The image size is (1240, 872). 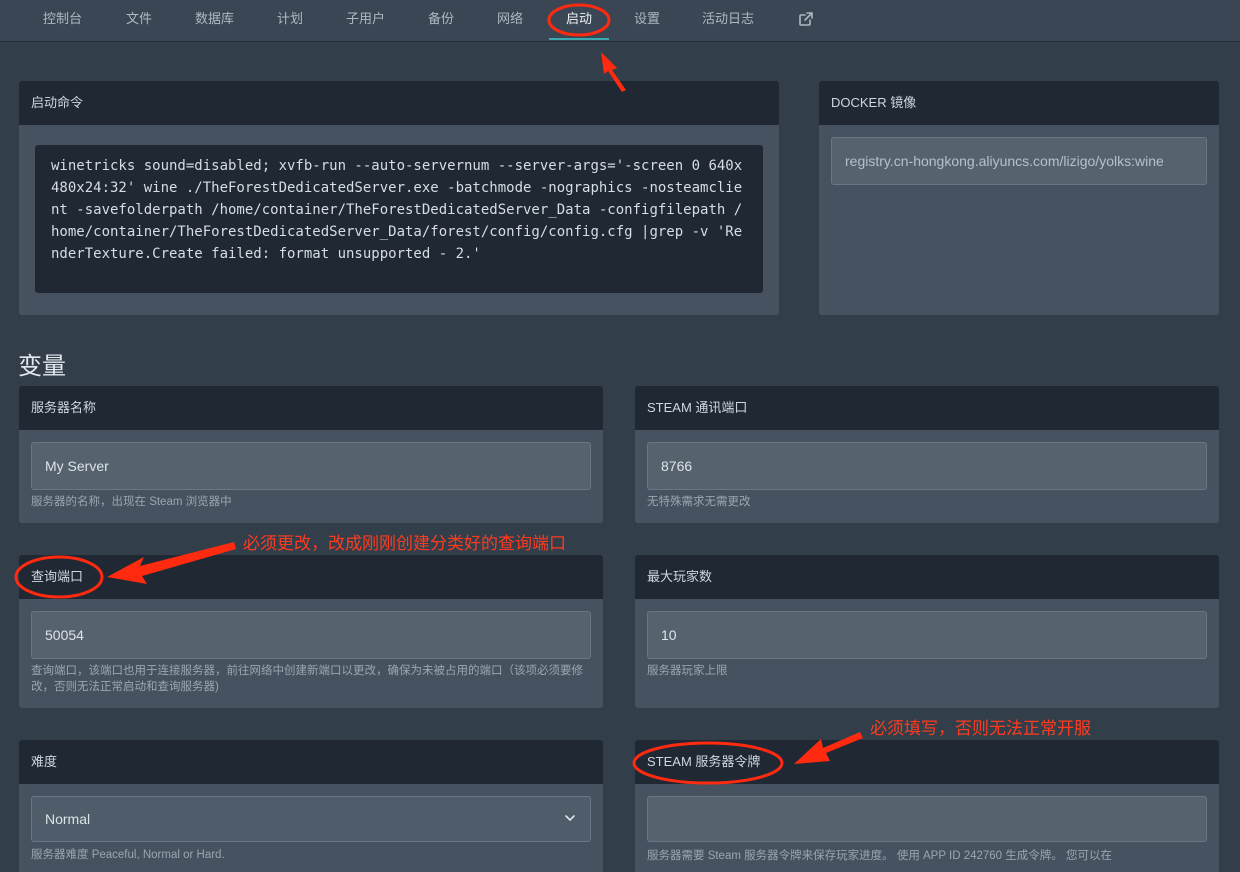 What do you see at coordinates (62, 21) in the screenshot?
I see `tab-console: 控制台` at bounding box center [62, 21].